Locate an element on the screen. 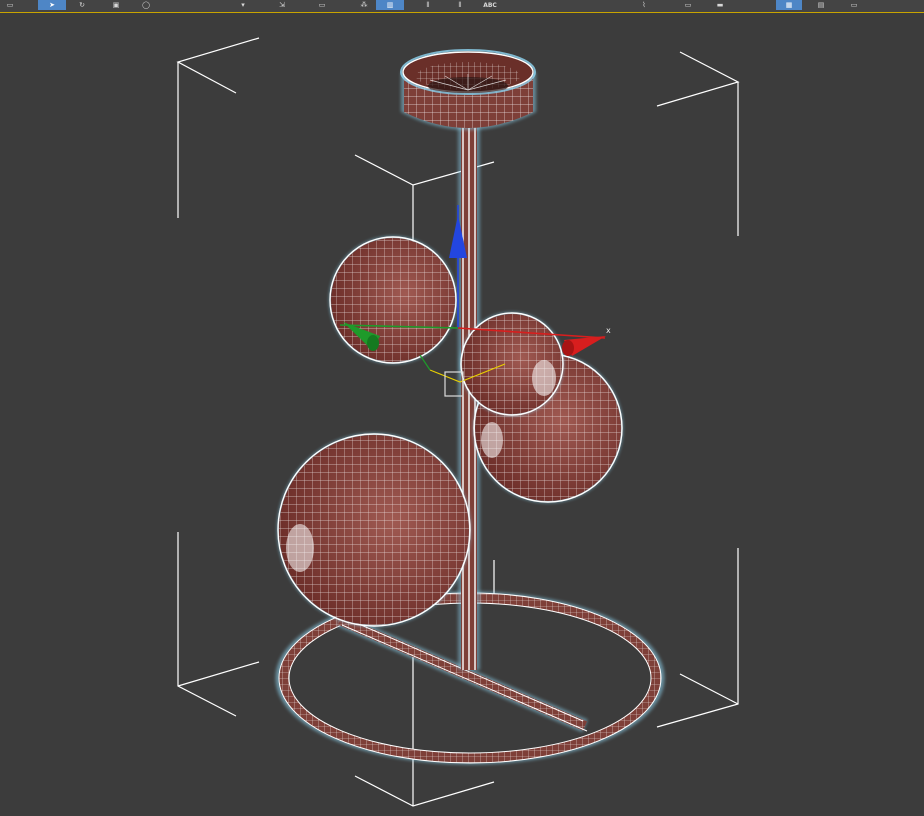 This screenshot has height=816, width=924. main-toolbar: ▭ ➤ ↻ ▣ ◯ ▾ ⇲ ▭ ⁂ ▥ ⫴ ⫴ ABC ⌇ ▭ ▬ ▦ ▤ ▭ is located at coordinates (462, 6).